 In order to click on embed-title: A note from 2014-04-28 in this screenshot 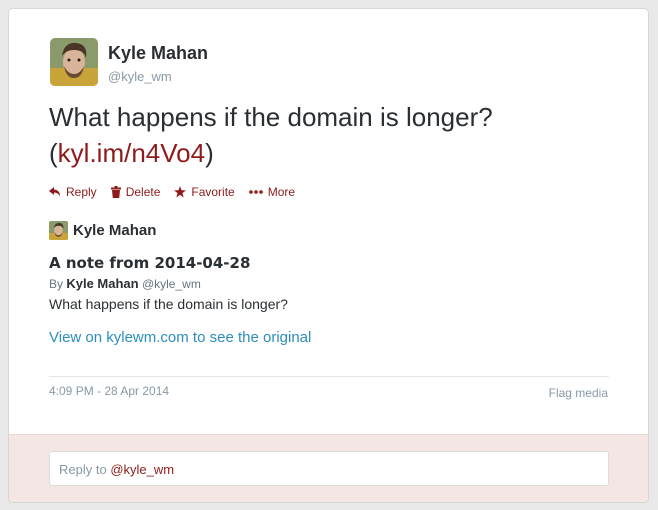, I will do `click(150, 263)`.